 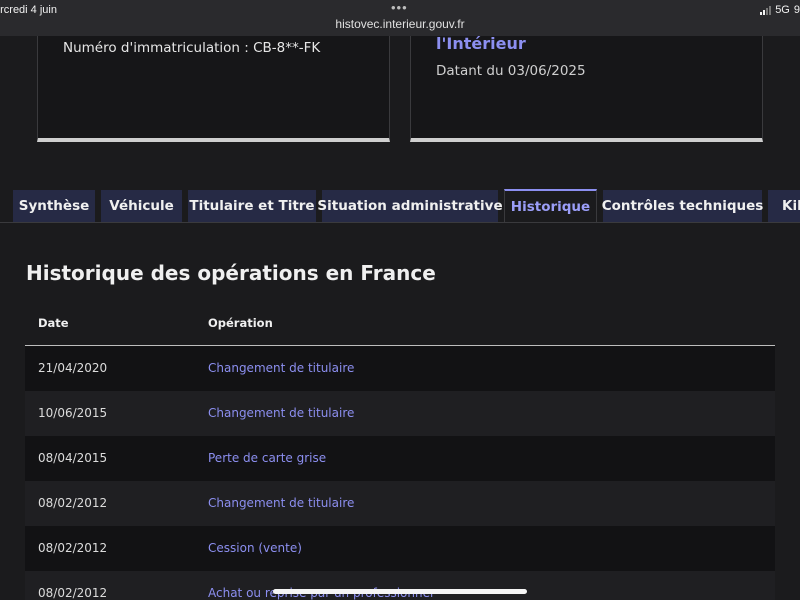 What do you see at coordinates (481, 43) in the screenshot?
I see `source-card-title: l'Intérieur` at bounding box center [481, 43].